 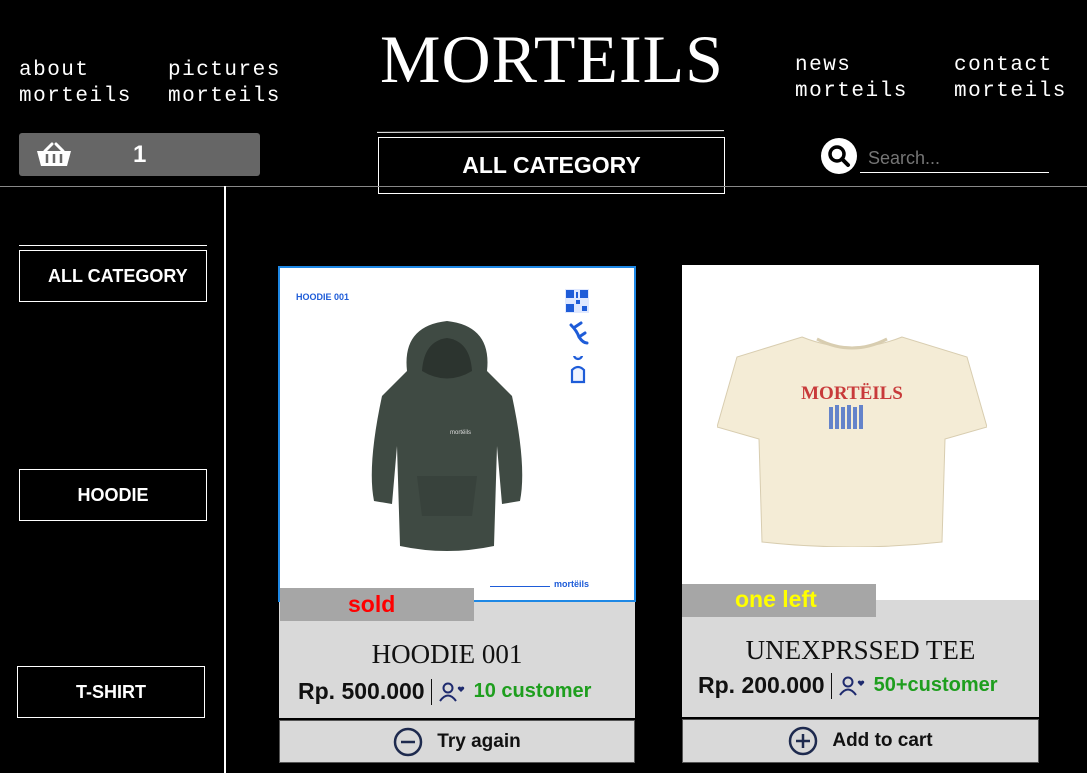 I want to click on image-footer-text: mortëils, so click(x=572, y=584).